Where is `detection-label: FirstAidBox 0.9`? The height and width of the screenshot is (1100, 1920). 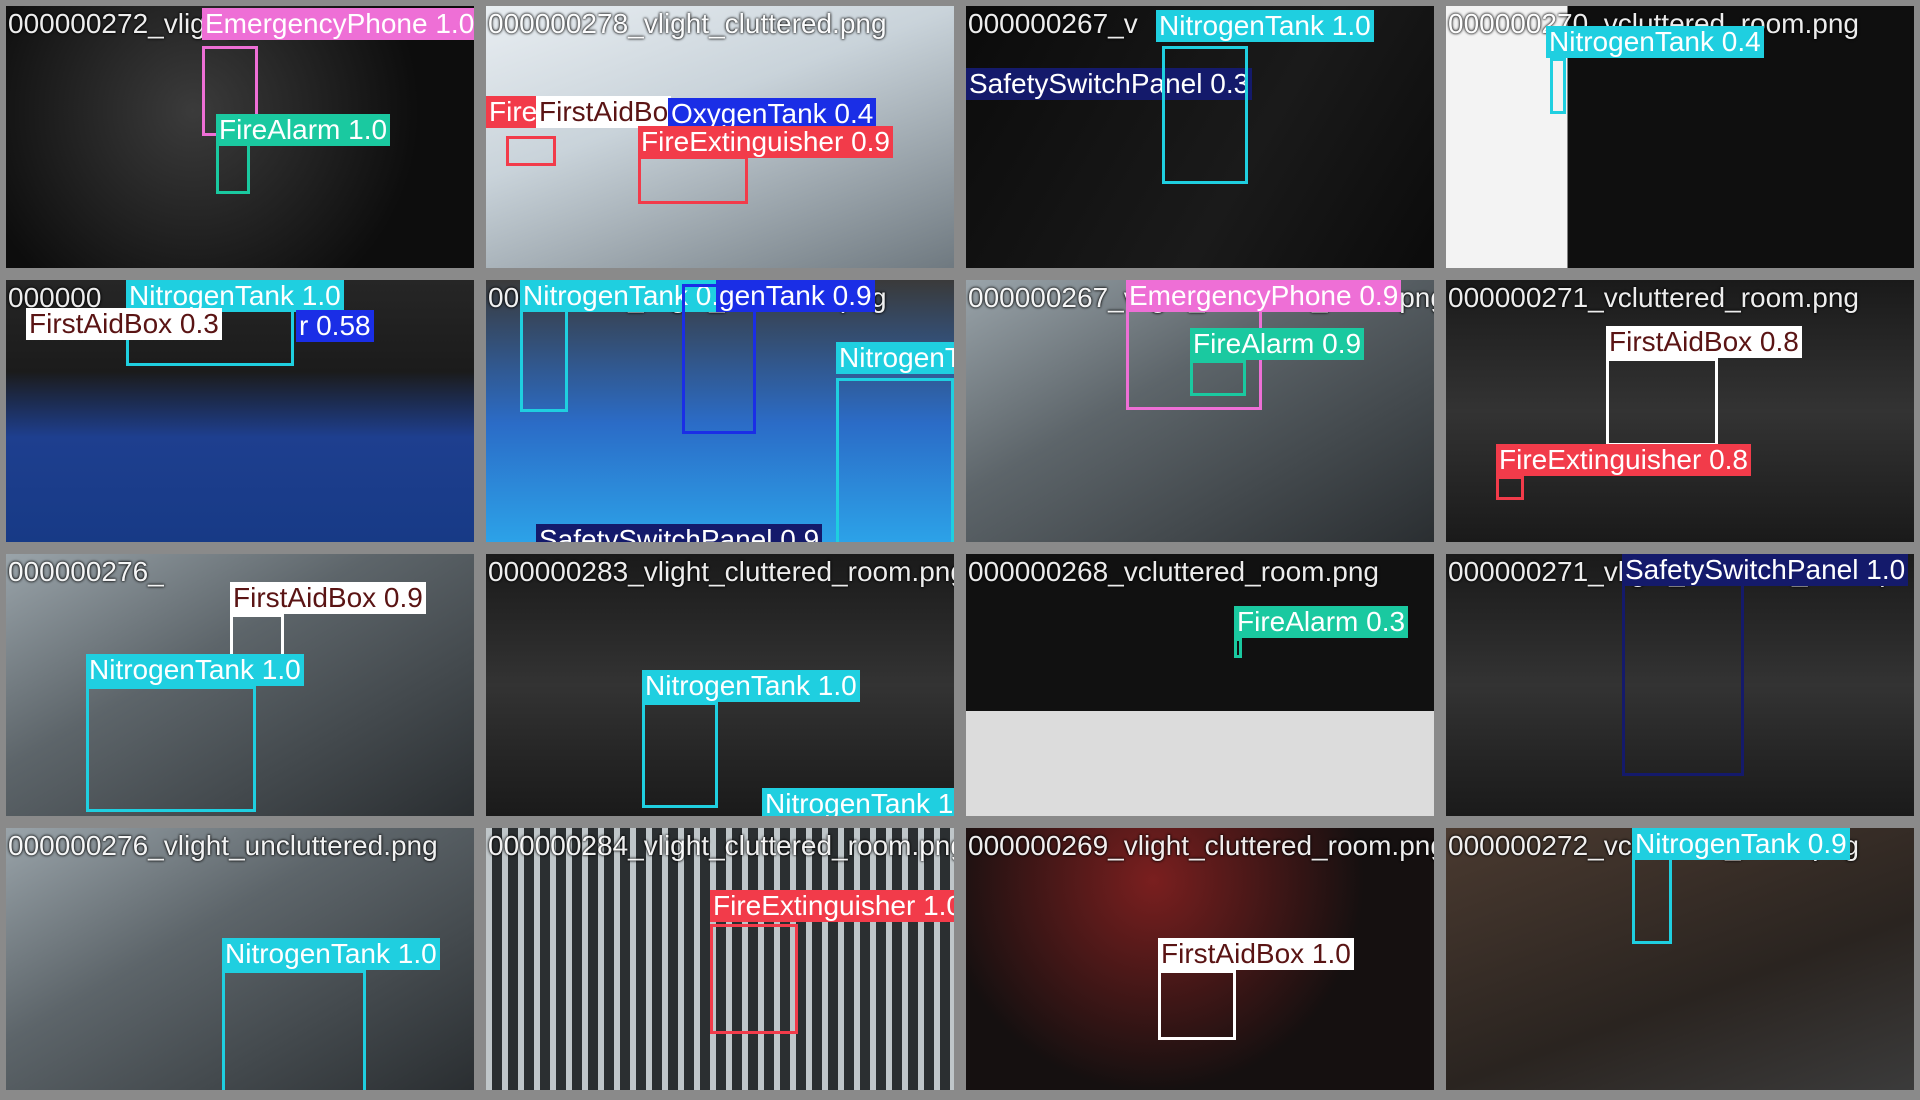
detection-label: FirstAidBox 0.9 is located at coordinates (328, 598).